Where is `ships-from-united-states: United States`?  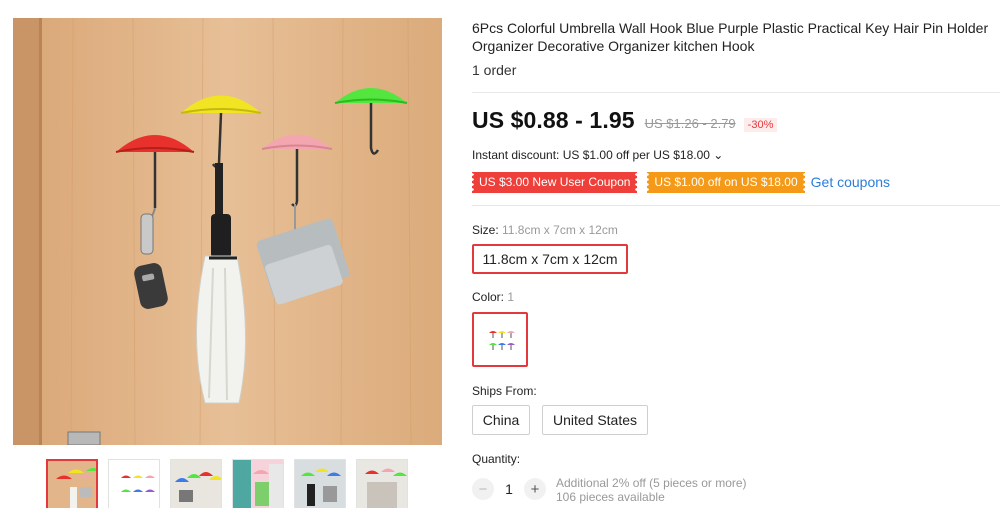
ships-from-united-states: United States is located at coordinates (595, 420).